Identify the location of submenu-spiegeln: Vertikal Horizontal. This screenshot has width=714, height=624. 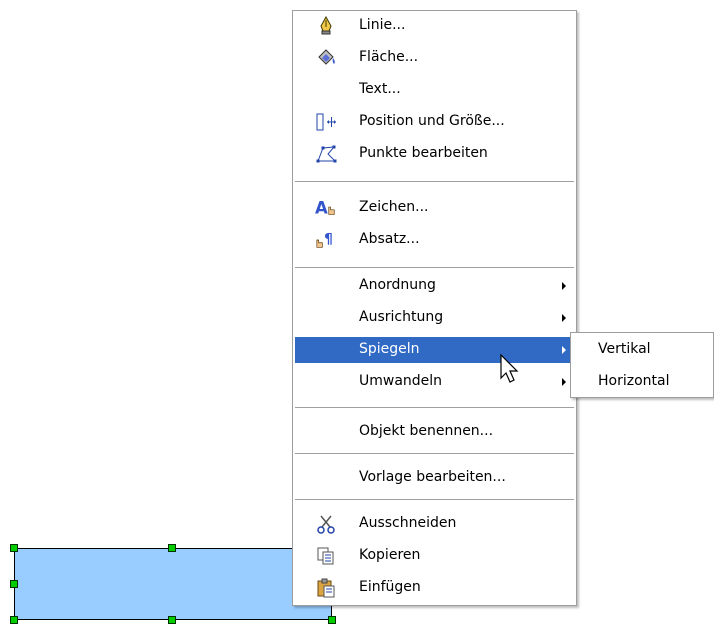
(642, 365).